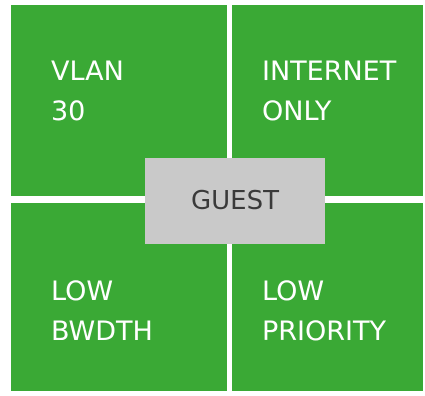  I want to click on quadrant-internet-only-line2: ONLY, so click(297, 111).